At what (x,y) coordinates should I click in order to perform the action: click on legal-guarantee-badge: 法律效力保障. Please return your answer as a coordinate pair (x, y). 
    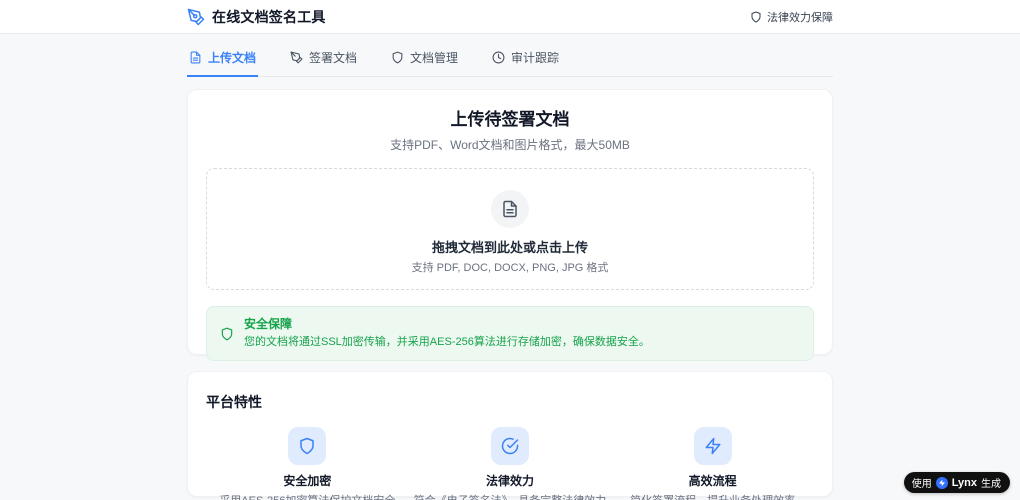
    Looking at the image, I should click on (791, 17).